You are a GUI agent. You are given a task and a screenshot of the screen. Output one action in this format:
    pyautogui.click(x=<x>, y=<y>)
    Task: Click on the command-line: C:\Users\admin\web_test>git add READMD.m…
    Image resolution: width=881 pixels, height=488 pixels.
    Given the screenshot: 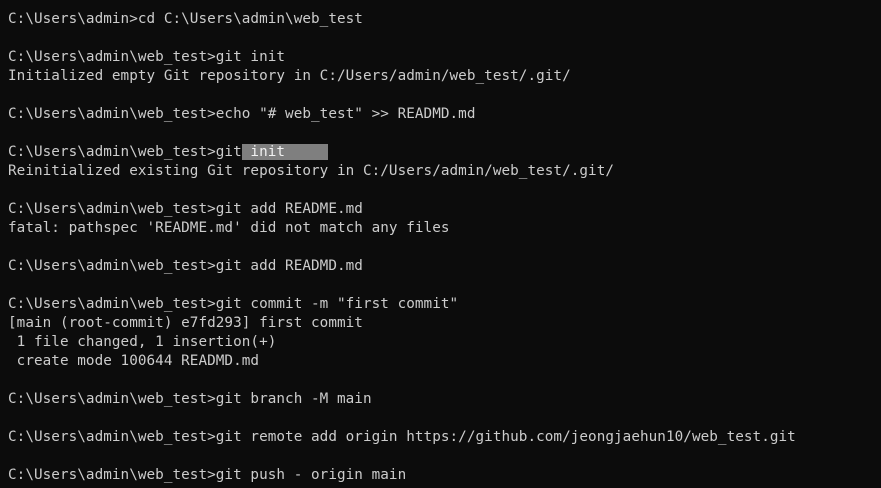 What is the action you would take?
    pyautogui.click(x=185, y=266)
    